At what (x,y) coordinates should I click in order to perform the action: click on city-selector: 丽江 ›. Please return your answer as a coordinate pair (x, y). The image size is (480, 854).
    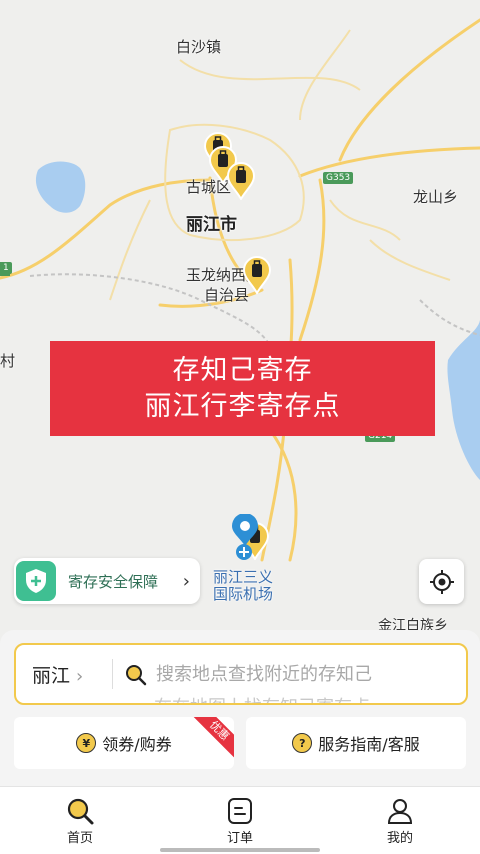
    Looking at the image, I should click on (57, 674).